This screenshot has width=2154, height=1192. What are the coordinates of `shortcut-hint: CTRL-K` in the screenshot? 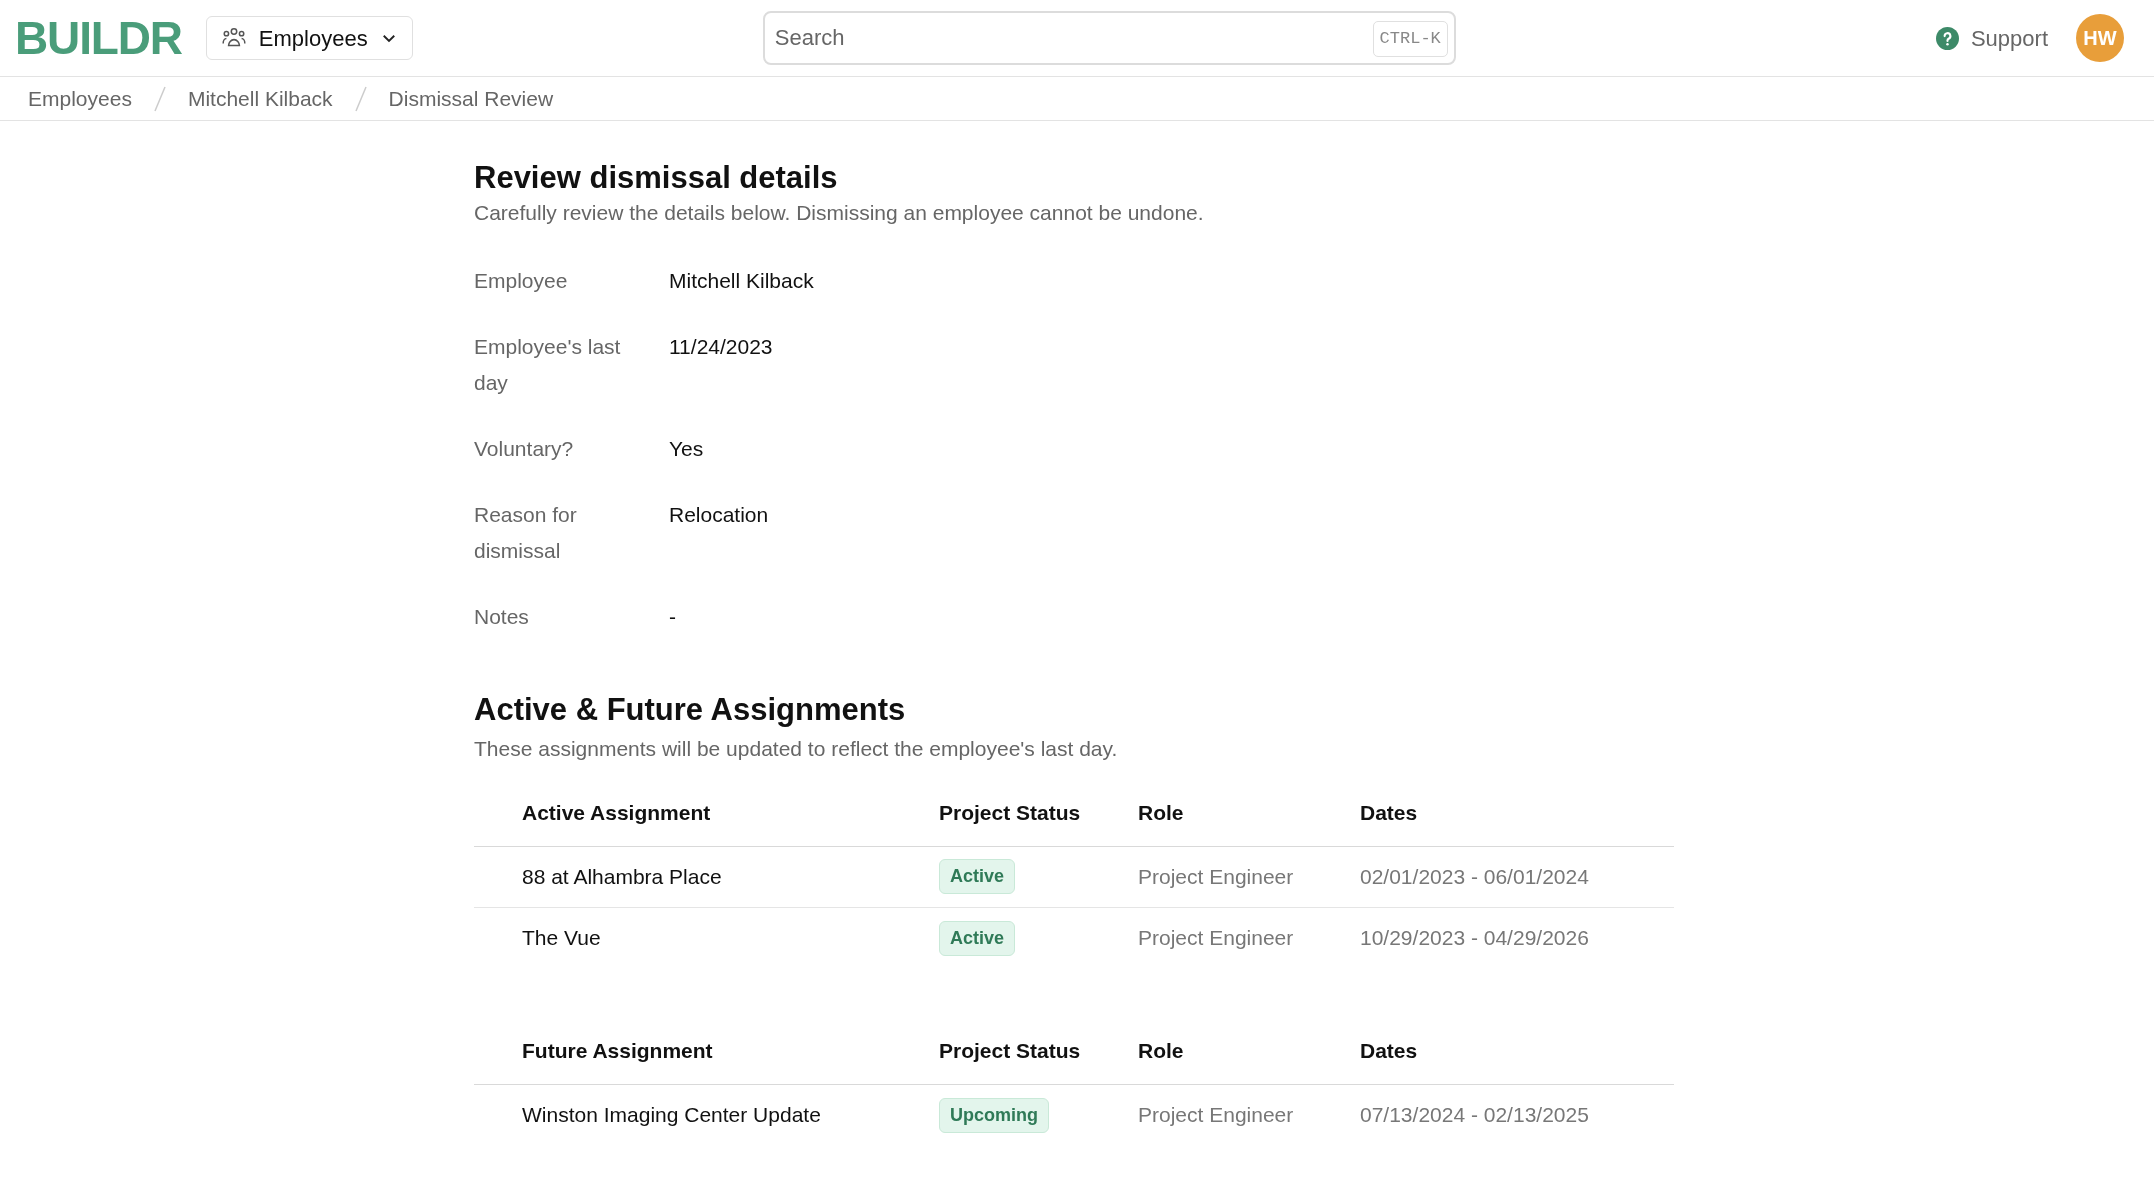 It's located at (1410, 39).